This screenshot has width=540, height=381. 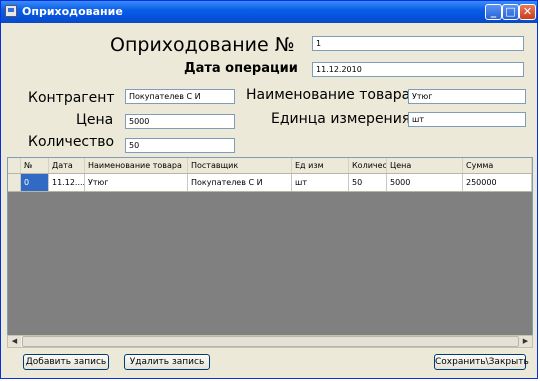 What do you see at coordinates (368, 182) in the screenshot?
I see `cell-quantity: 50` at bounding box center [368, 182].